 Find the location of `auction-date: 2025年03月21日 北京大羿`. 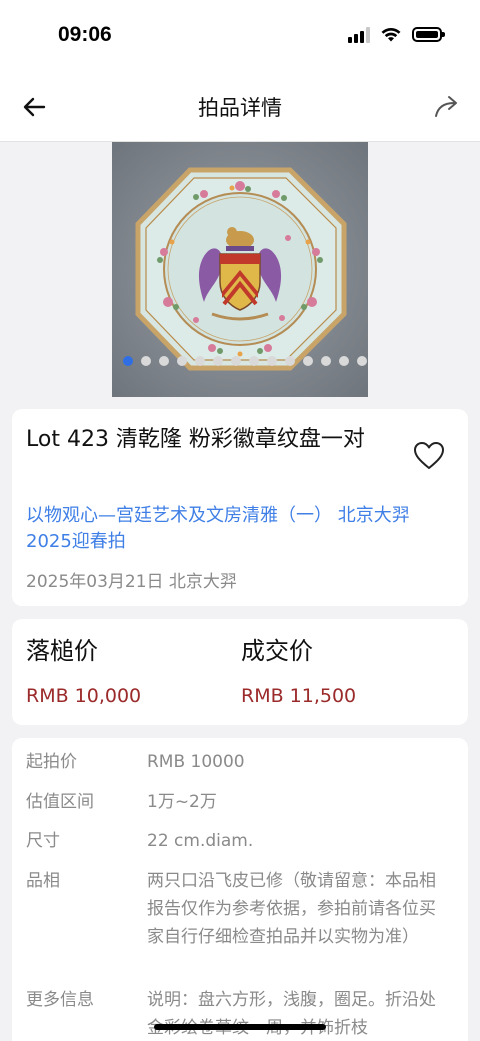

auction-date: 2025年03月21日 北京大羿 is located at coordinates (131, 582).